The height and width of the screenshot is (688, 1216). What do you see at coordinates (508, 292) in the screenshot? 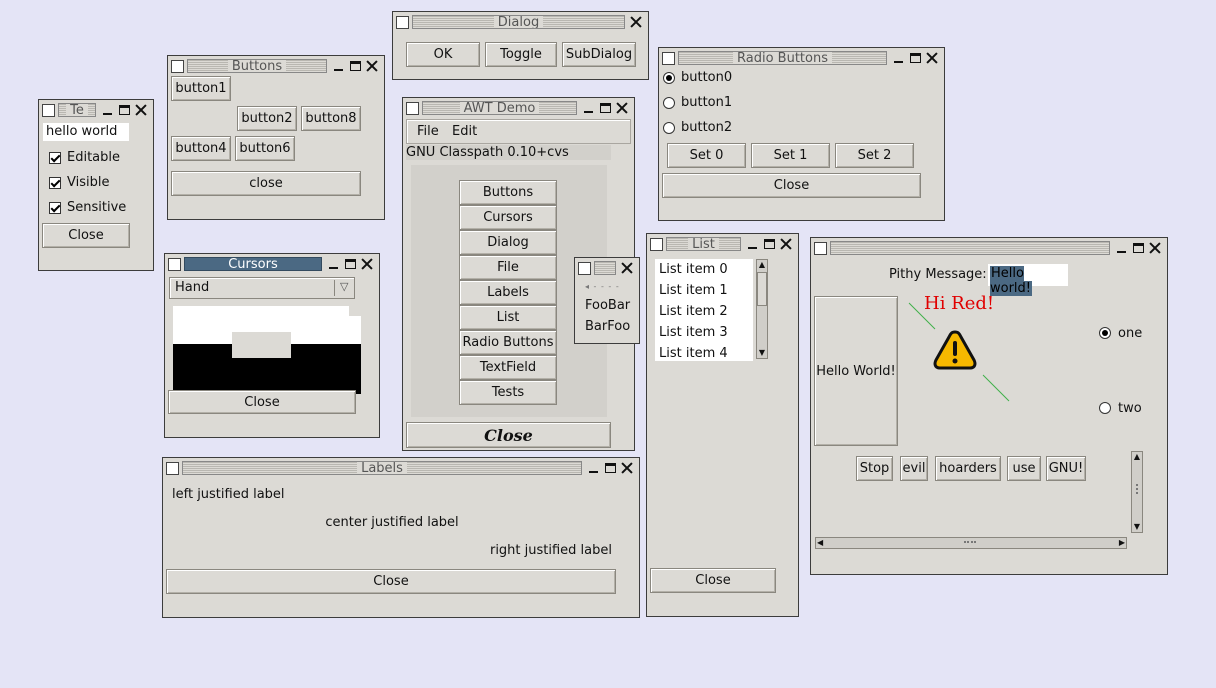
I see `demo-labels-button: Labels` at bounding box center [508, 292].